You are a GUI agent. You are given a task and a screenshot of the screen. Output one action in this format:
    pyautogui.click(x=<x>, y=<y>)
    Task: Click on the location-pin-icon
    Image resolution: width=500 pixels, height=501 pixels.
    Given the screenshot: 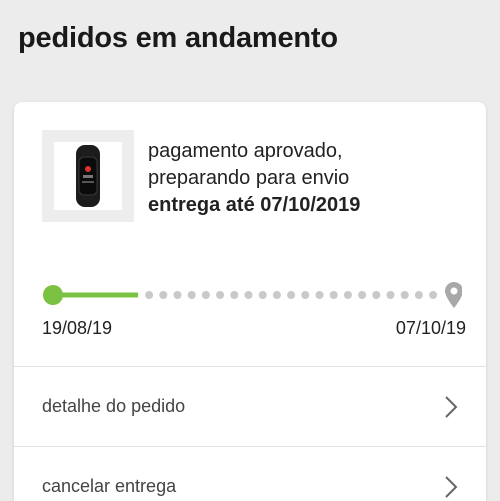 What is the action you would take?
    pyautogui.click(x=454, y=295)
    